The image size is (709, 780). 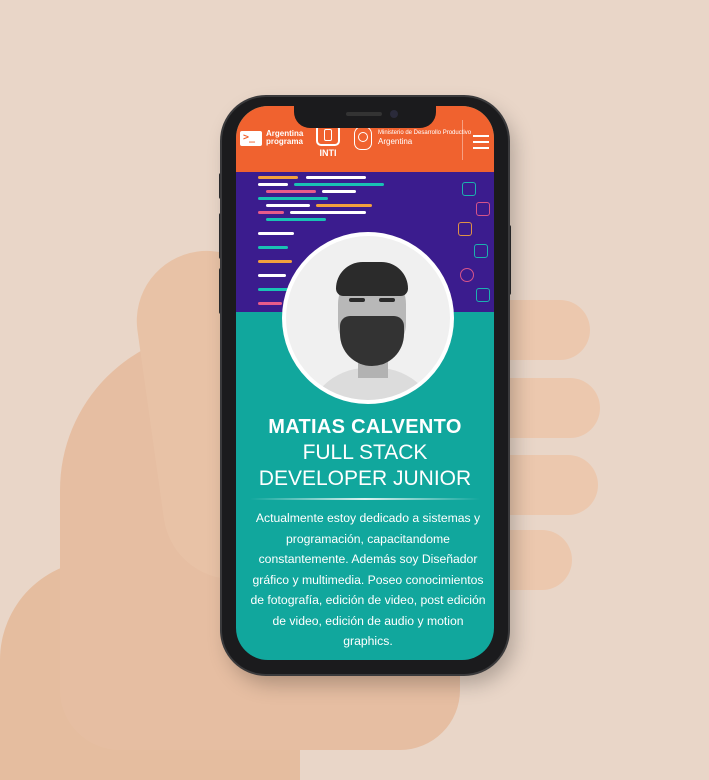 What do you see at coordinates (365, 499) in the screenshot?
I see `divider` at bounding box center [365, 499].